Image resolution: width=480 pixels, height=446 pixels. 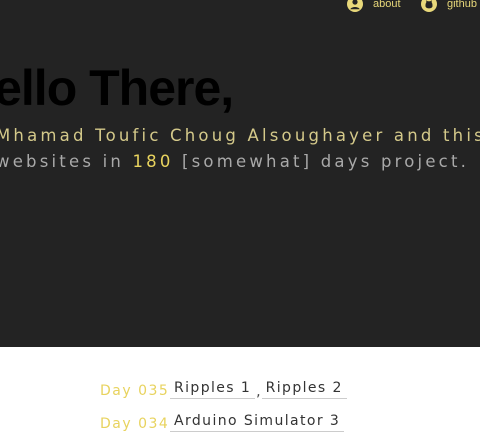 What do you see at coordinates (135, 391) in the screenshot?
I see `day-label: Day 035` at bounding box center [135, 391].